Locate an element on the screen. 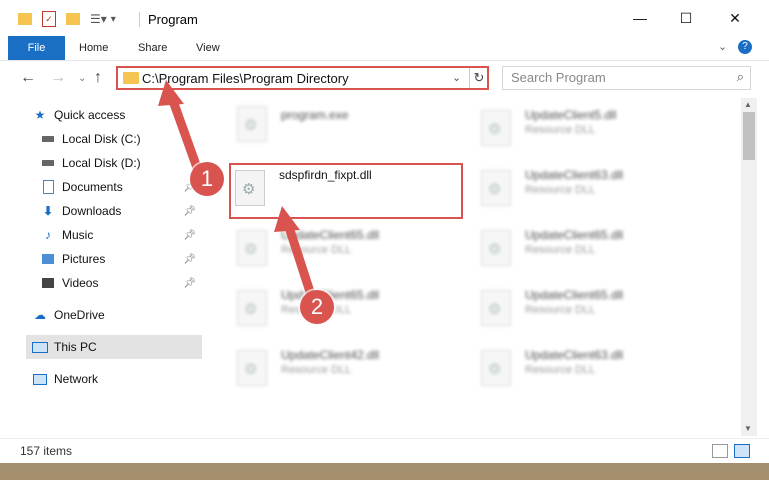 Image resolution: width=769 pixels, height=480 pixels. annotation-arrows is located at coordinates (237, 191).